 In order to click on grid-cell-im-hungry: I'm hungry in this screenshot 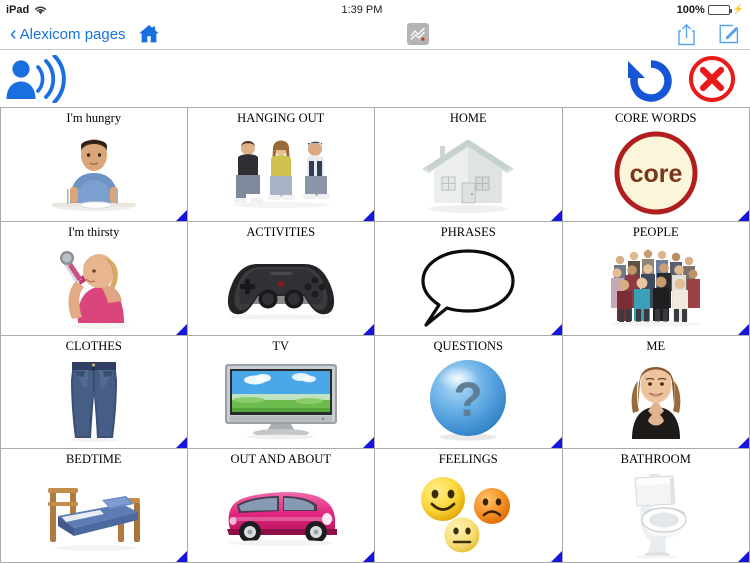, I will do `click(94, 165)`.